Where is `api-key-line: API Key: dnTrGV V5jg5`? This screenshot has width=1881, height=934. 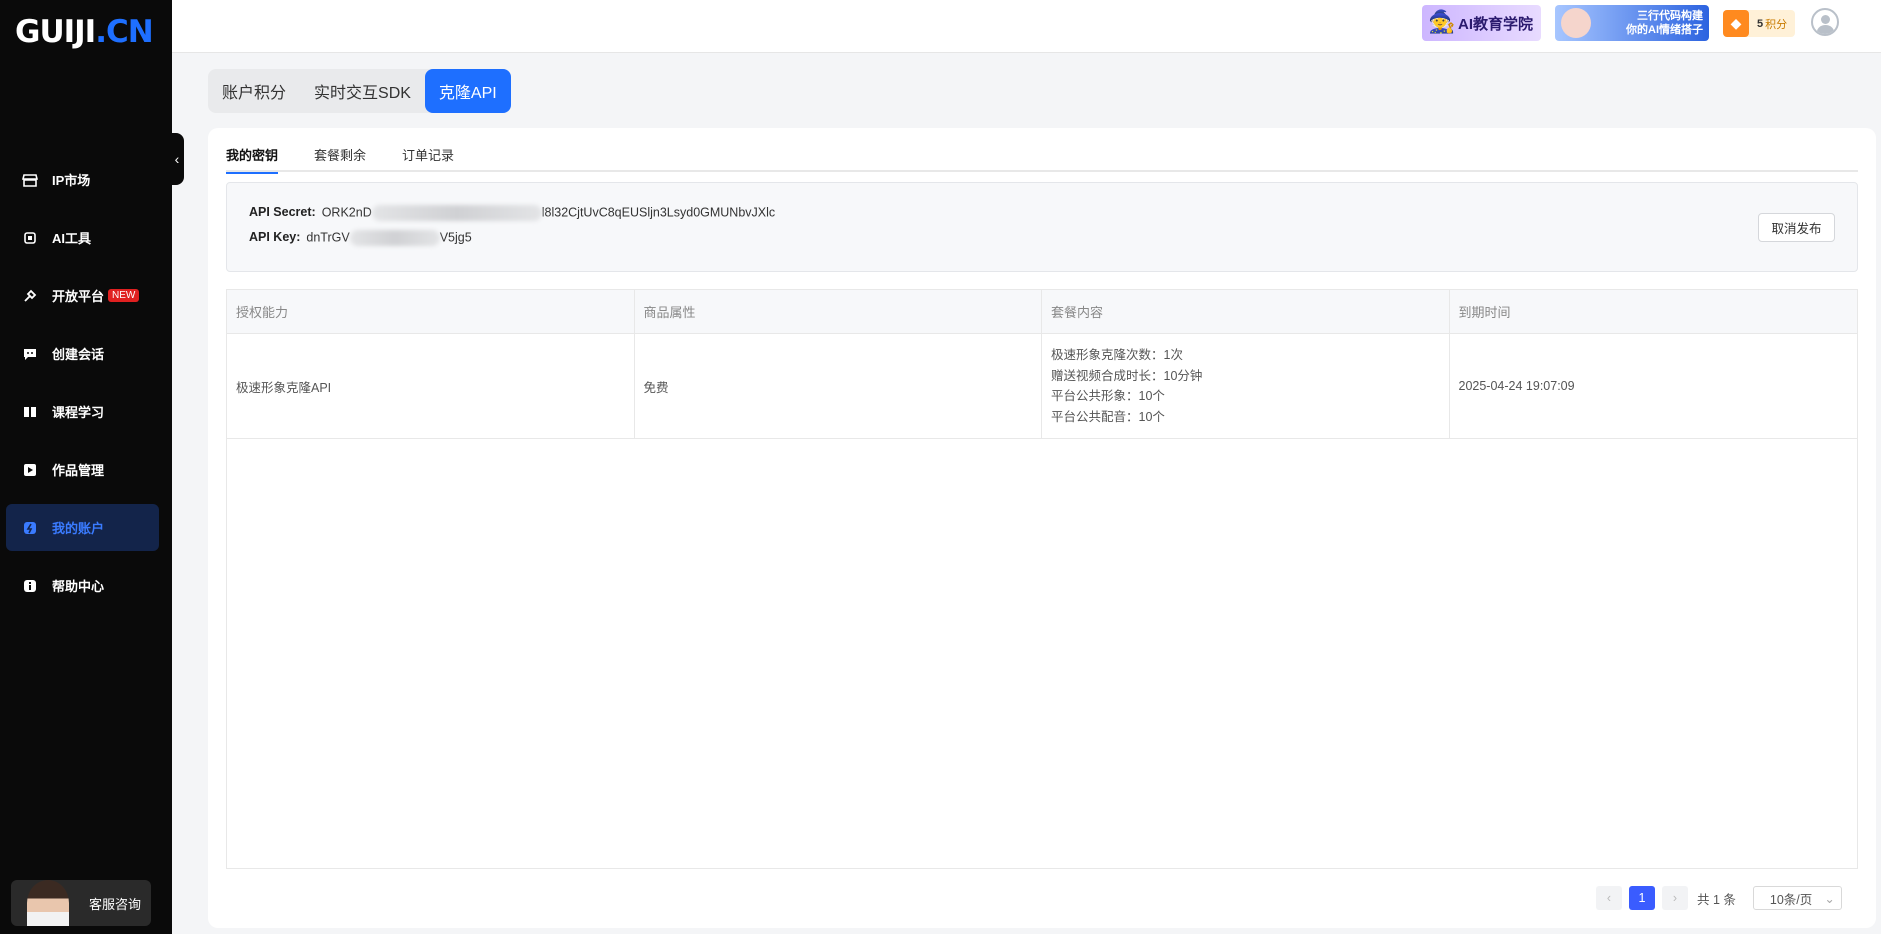 api-key-line: API Key: dnTrGV V5jg5 is located at coordinates (360, 238).